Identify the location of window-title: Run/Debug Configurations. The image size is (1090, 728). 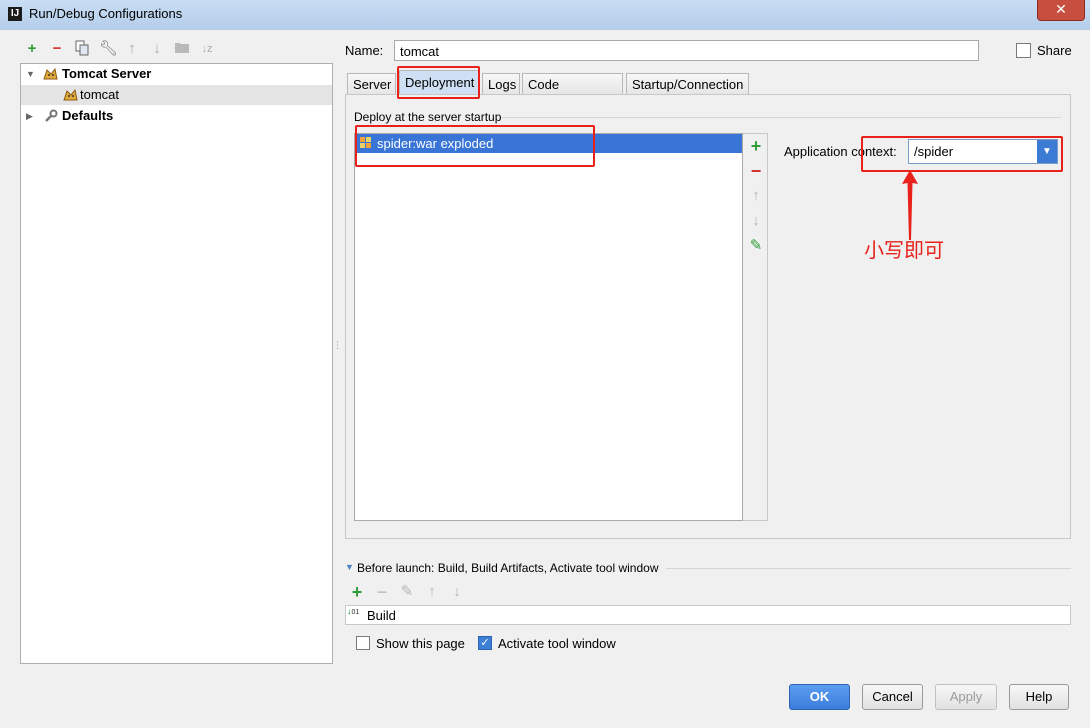
(106, 13).